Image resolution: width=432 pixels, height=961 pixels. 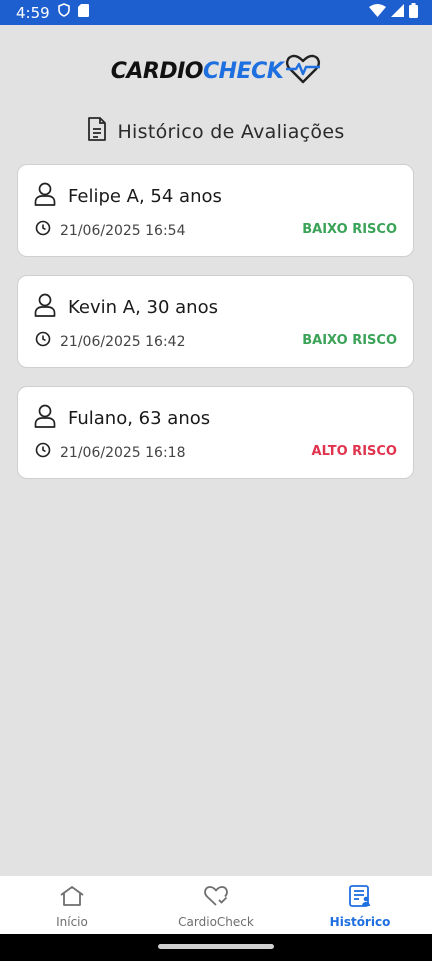 What do you see at coordinates (83, 12) in the screenshot?
I see `sd-card-icon` at bounding box center [83, 12].